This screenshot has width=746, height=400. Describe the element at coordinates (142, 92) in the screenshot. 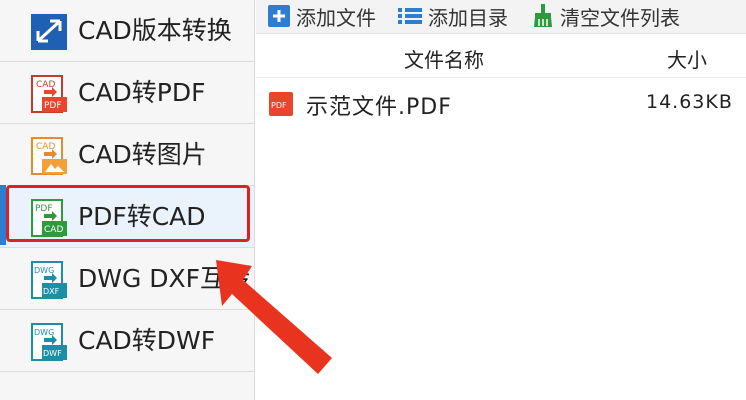

I see `sidebar-item-label: CAD转PDF` at that location.